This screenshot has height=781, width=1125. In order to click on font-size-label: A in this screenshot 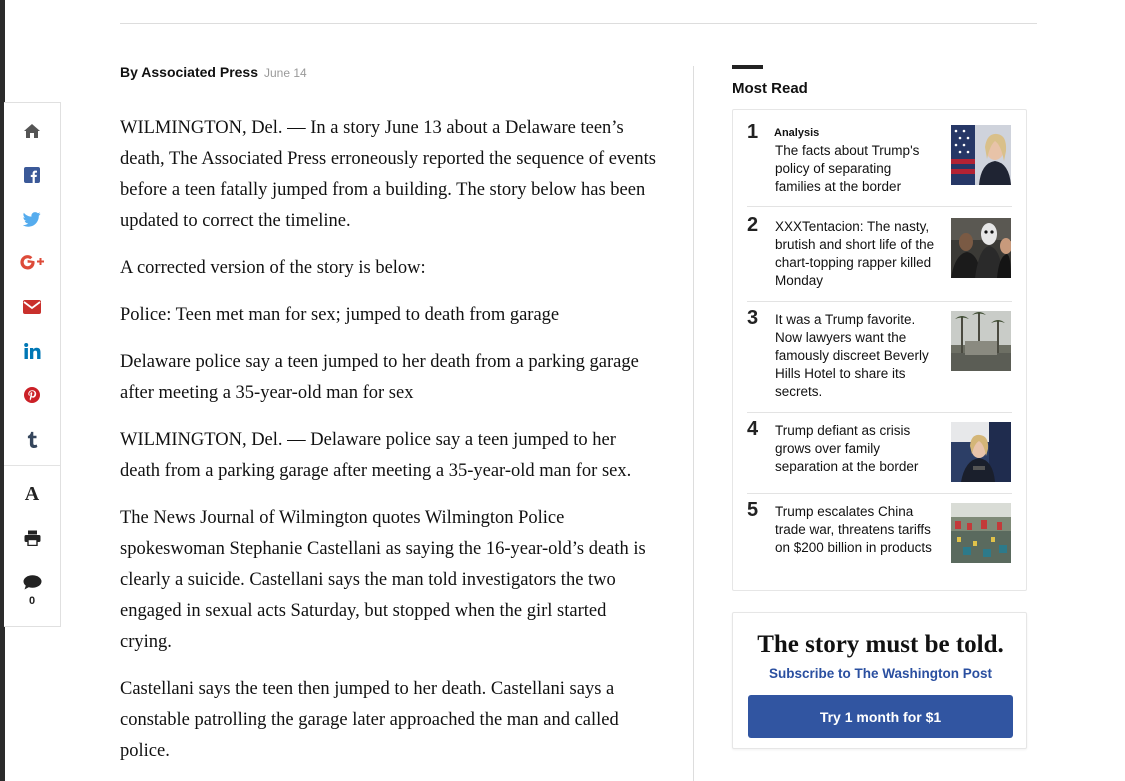, I will do `click(32, 493)`.